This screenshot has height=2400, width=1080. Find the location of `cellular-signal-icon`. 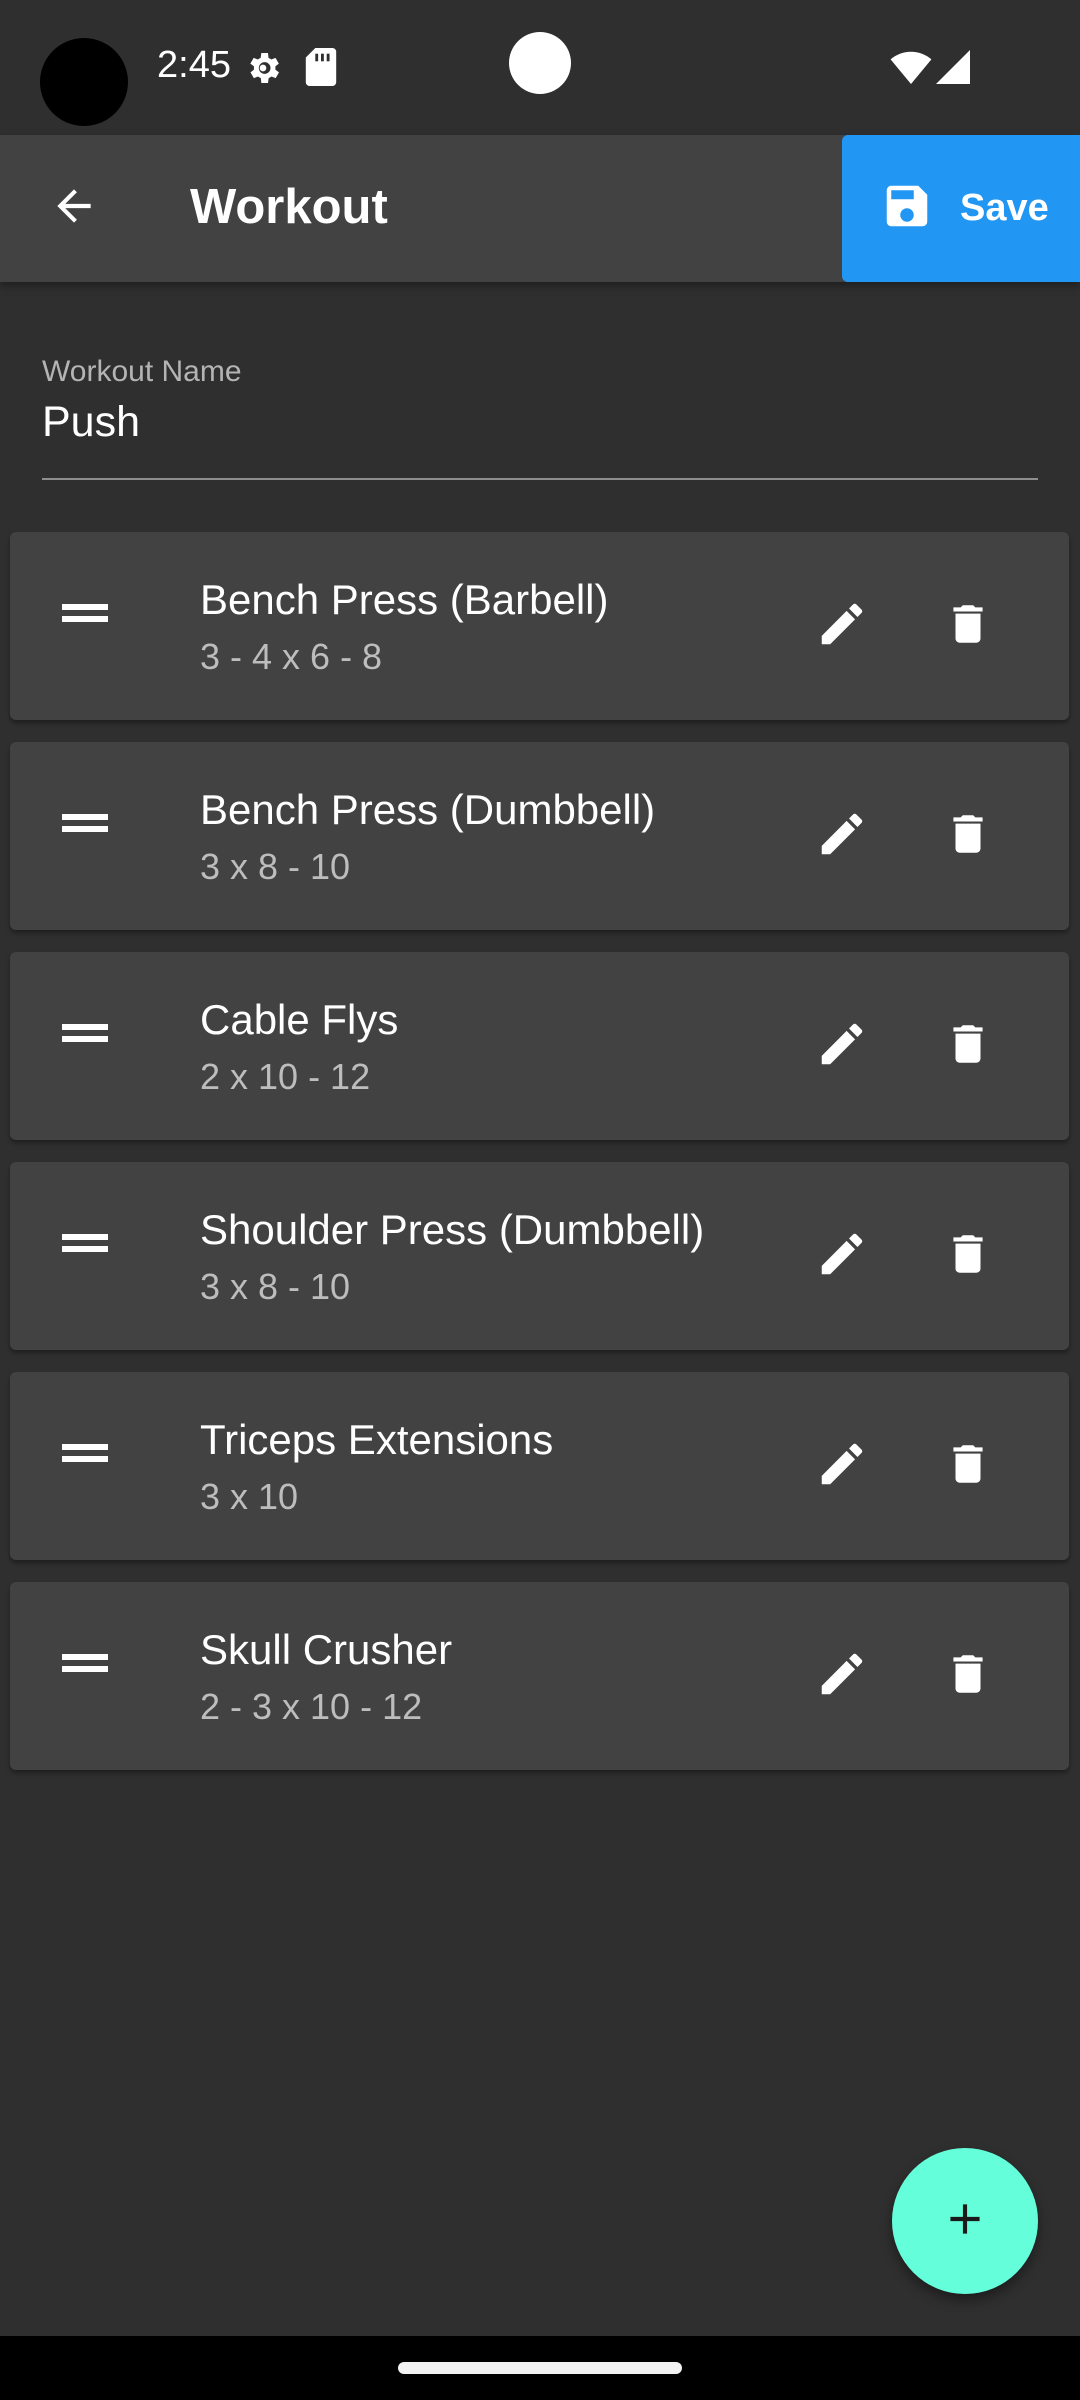

cellular-signal-icon is located at coordinates (953, 69).